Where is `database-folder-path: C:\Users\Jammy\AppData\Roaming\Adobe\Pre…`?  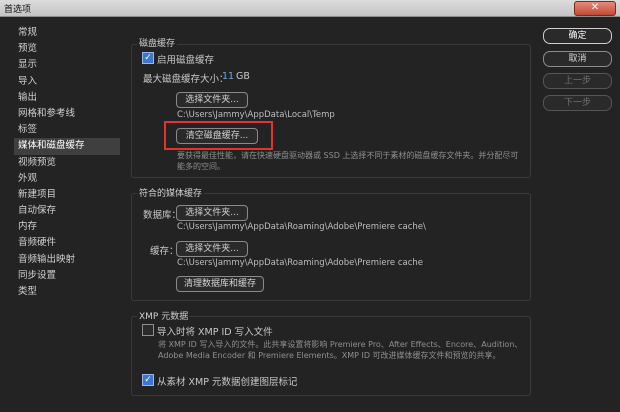
database-folder-path: C:\Users\Jammy\AppData\Roaming\Adobe\Pre… is located at coordinates (301, 227).